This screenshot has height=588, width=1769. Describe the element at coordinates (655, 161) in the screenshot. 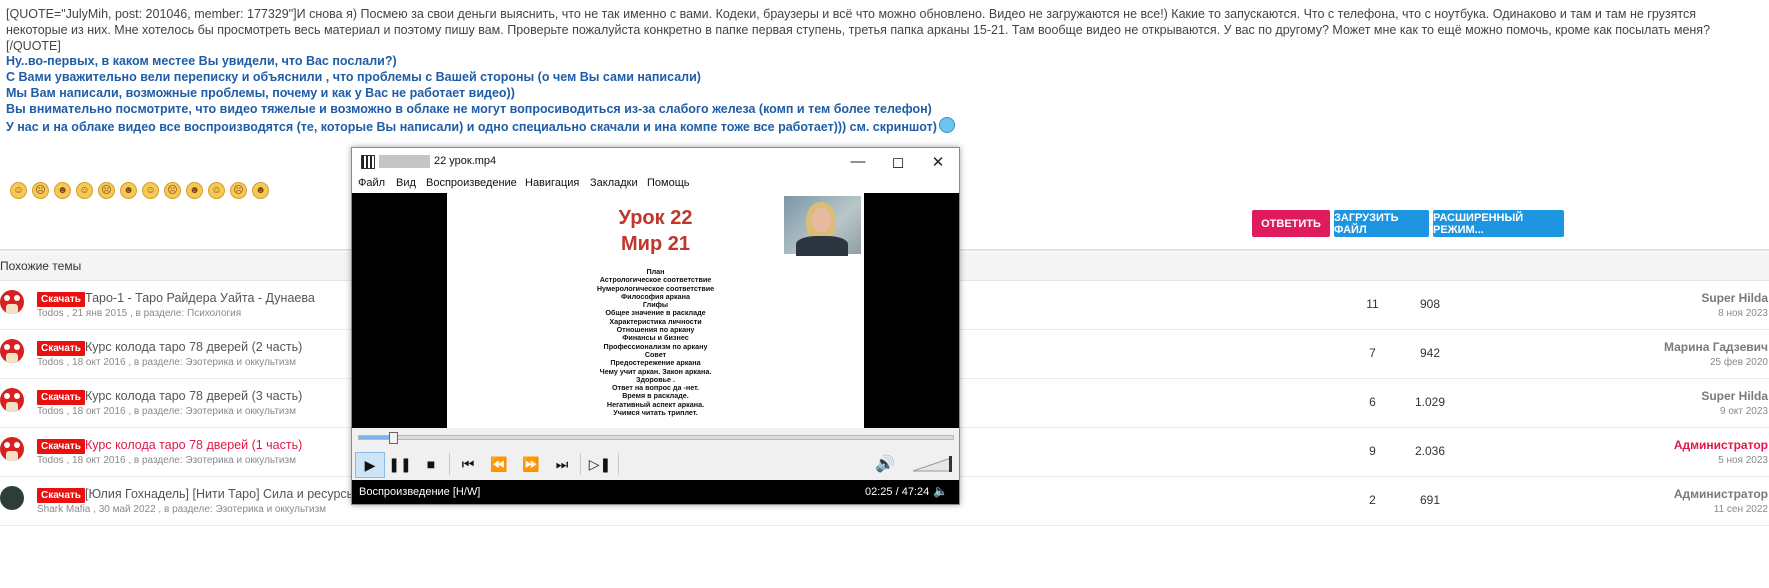

I see `player-titlebar: 22 урок.mp4 — ◻ ✕` at that location.